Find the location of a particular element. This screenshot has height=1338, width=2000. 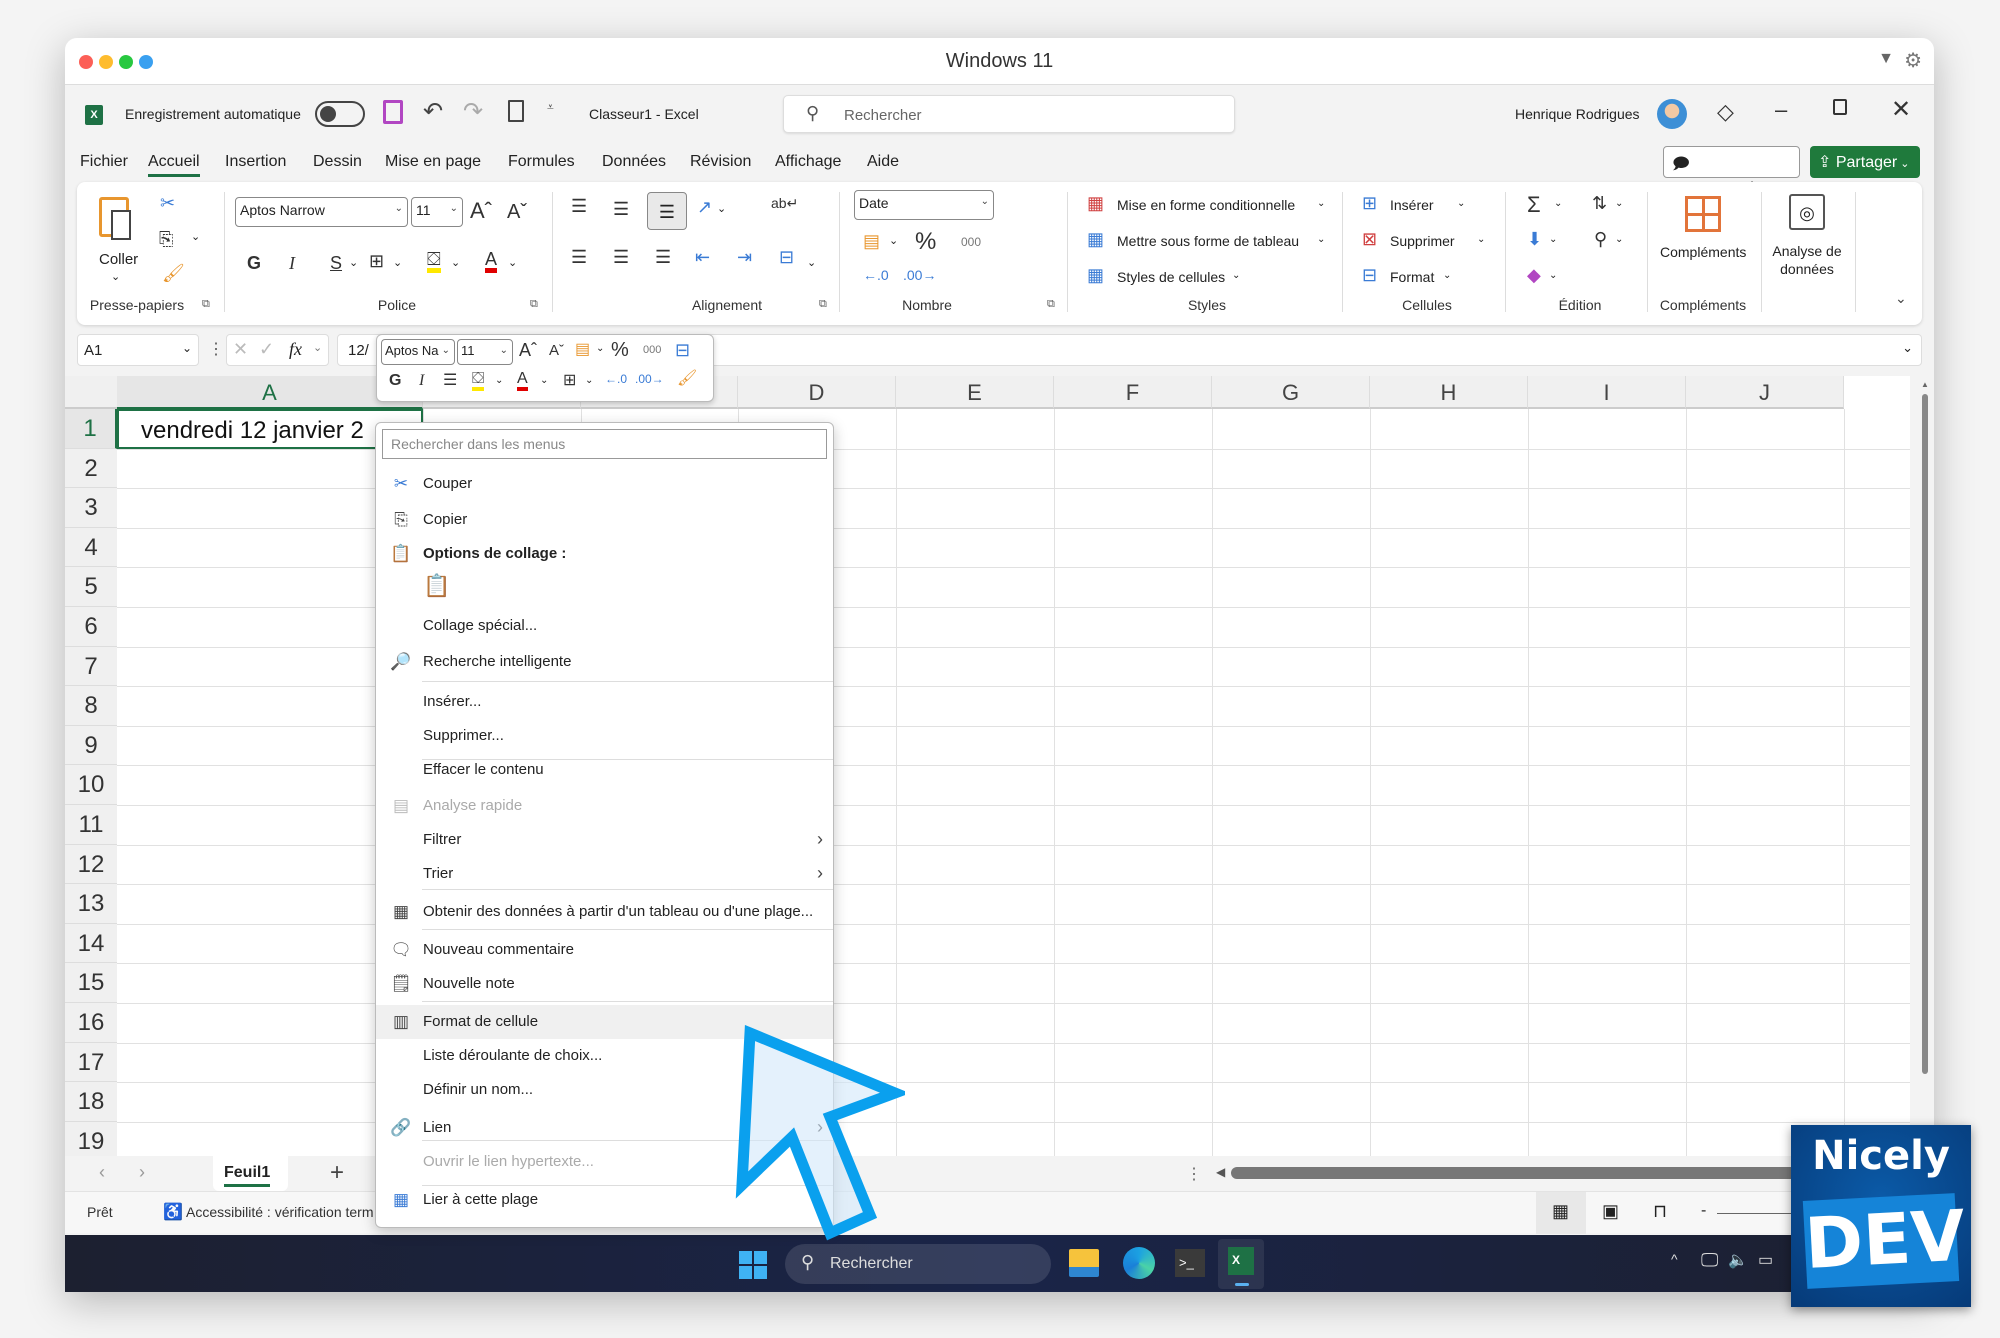

tab-insertion: Insertion is located at coordinates (255, 162).